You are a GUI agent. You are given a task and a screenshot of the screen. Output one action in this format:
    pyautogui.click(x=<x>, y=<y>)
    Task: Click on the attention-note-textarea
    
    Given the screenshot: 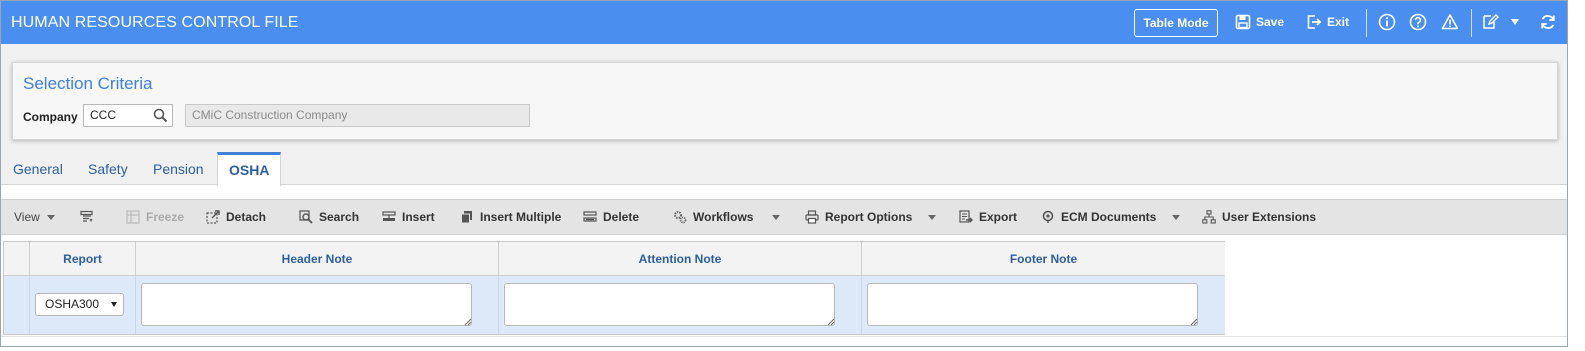 What is the action you would take?
    pyautogui.click(x=669, y=304)
    